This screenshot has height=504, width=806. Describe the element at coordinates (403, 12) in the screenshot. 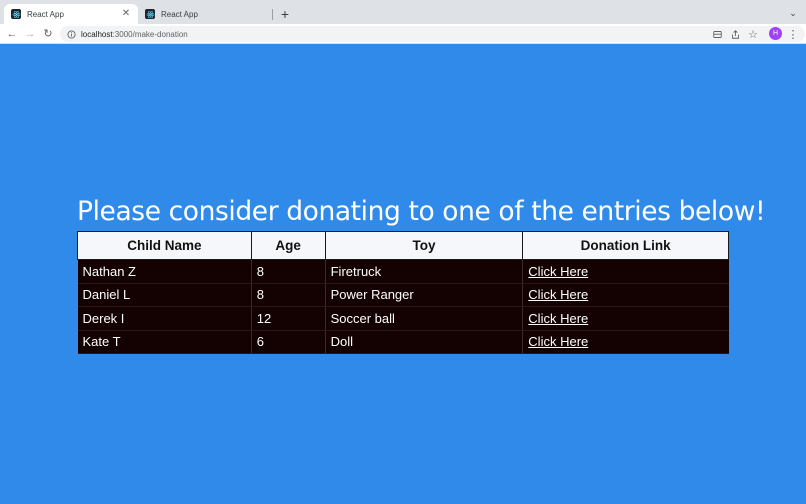

I see `tab-strip: React App ✕ React App + ⌄` at that location.